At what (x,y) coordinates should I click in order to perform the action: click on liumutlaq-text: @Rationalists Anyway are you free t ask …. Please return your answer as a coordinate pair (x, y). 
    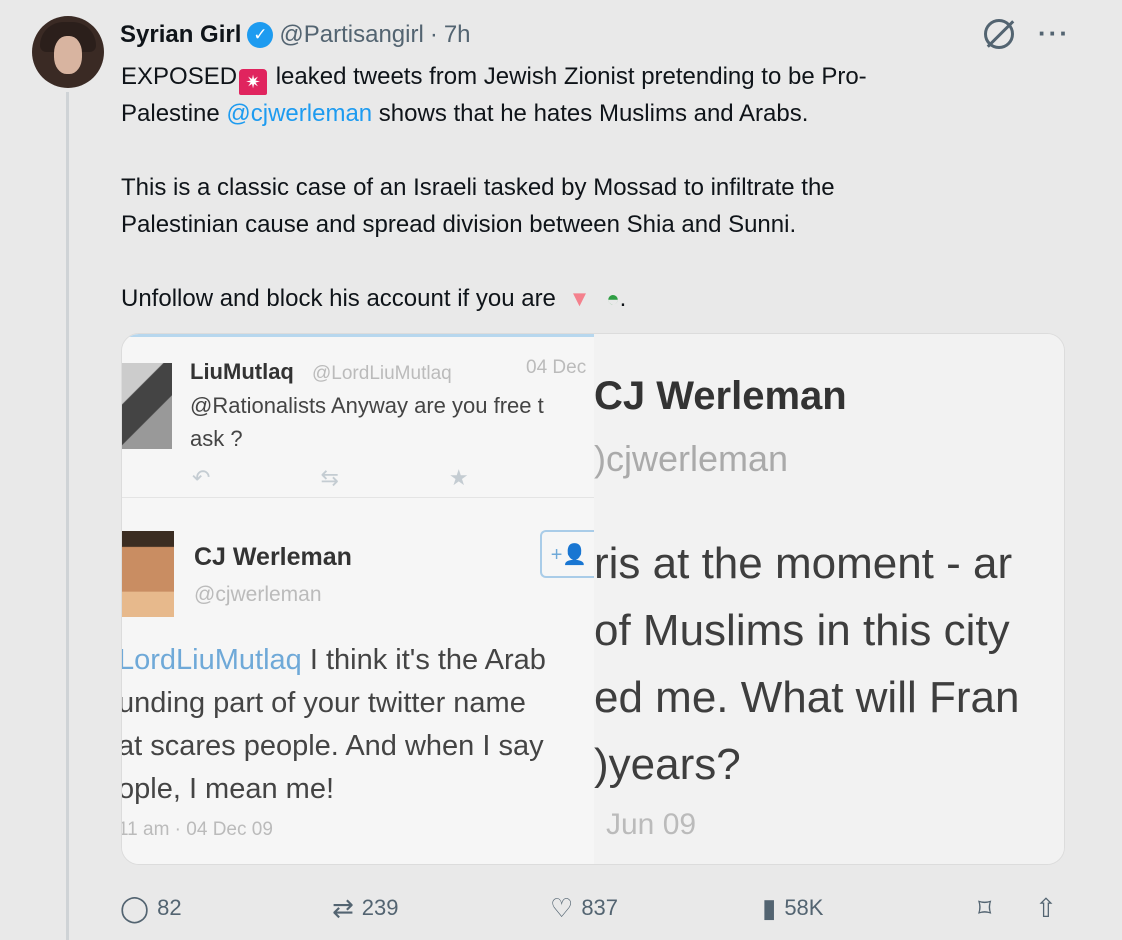
    Looking at the image, I should click on (390, 422).